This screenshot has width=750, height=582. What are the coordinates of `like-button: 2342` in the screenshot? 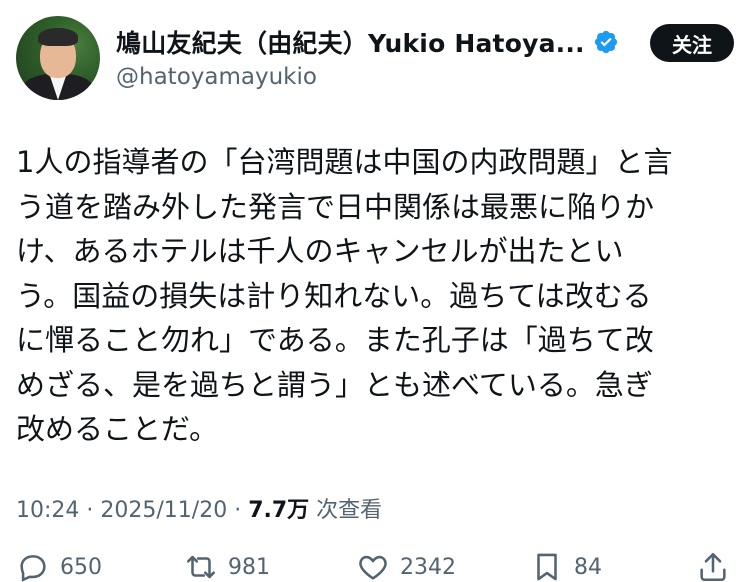 It's located at (406, 566).